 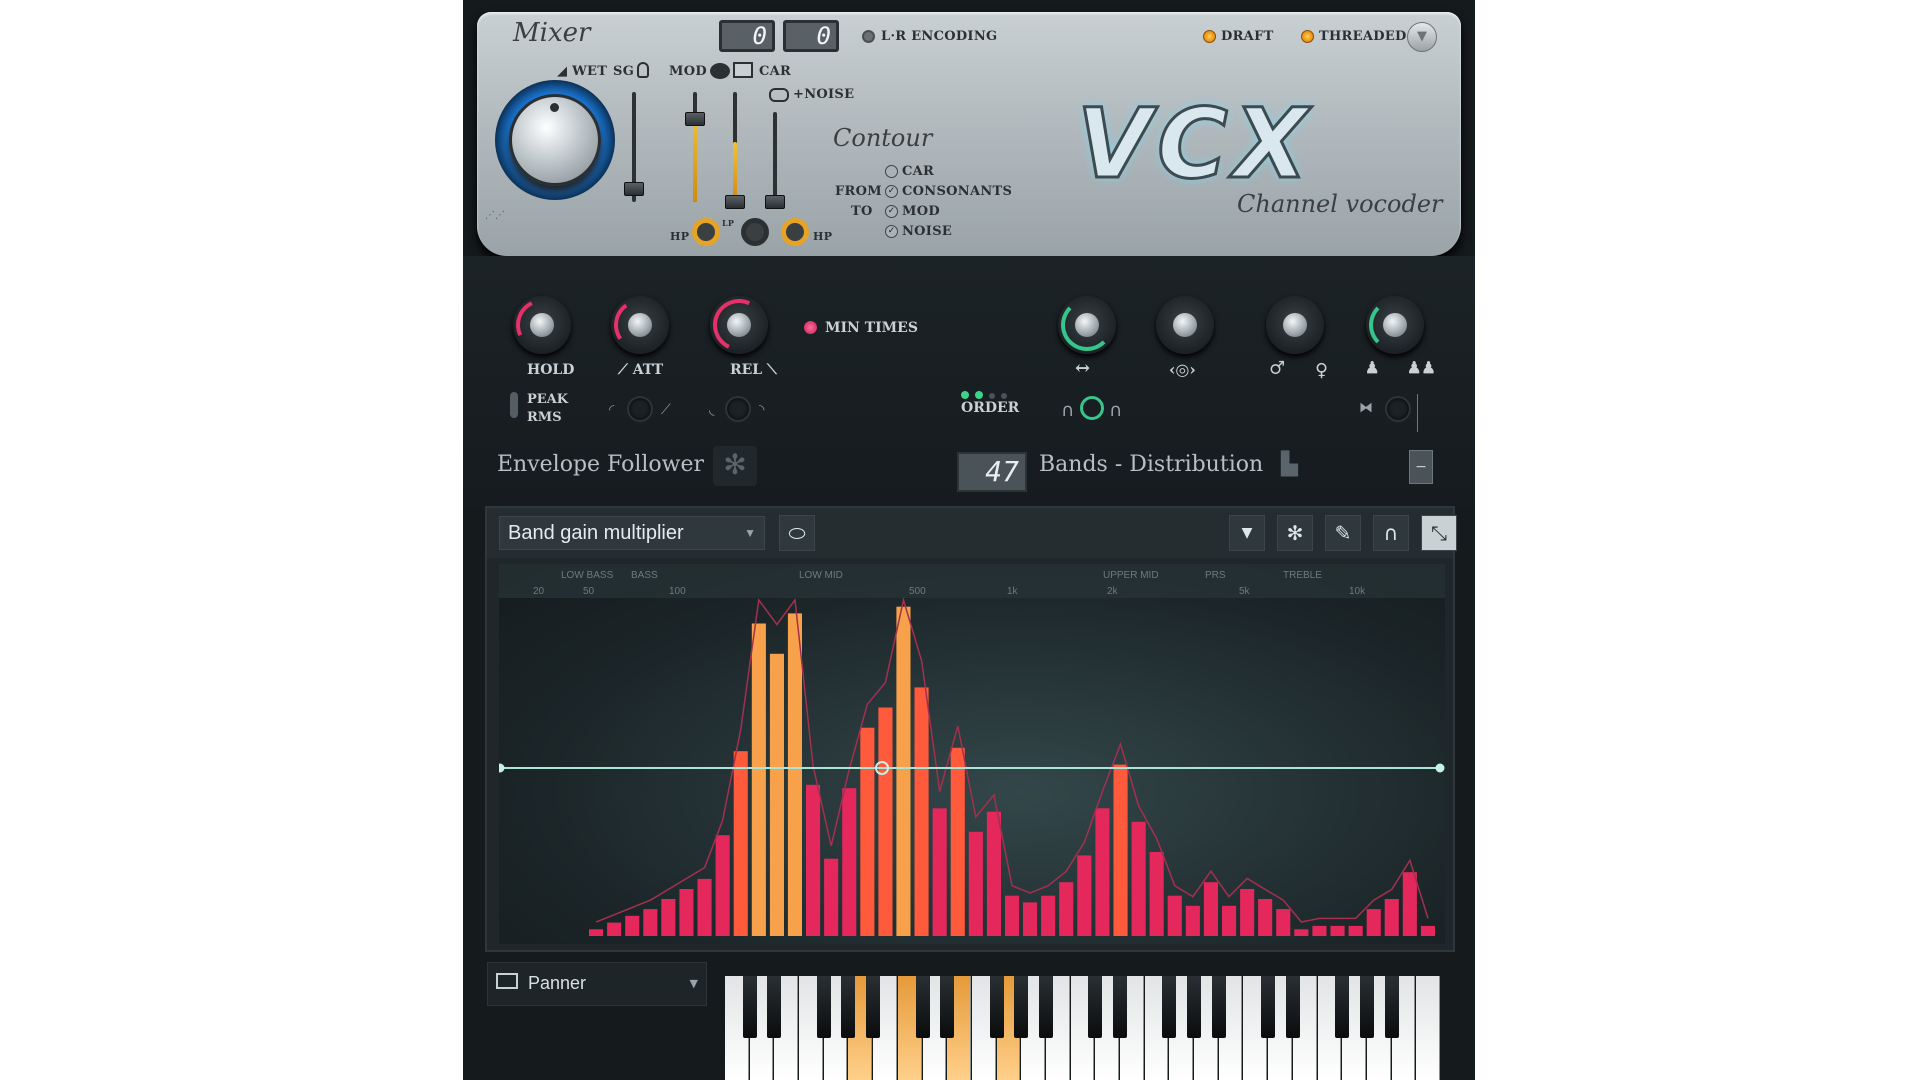 What do you see at coordinates (597, 984) in the screenshot?
I see `panner-selector: Panner ▼` at bounding box center [597, 984].